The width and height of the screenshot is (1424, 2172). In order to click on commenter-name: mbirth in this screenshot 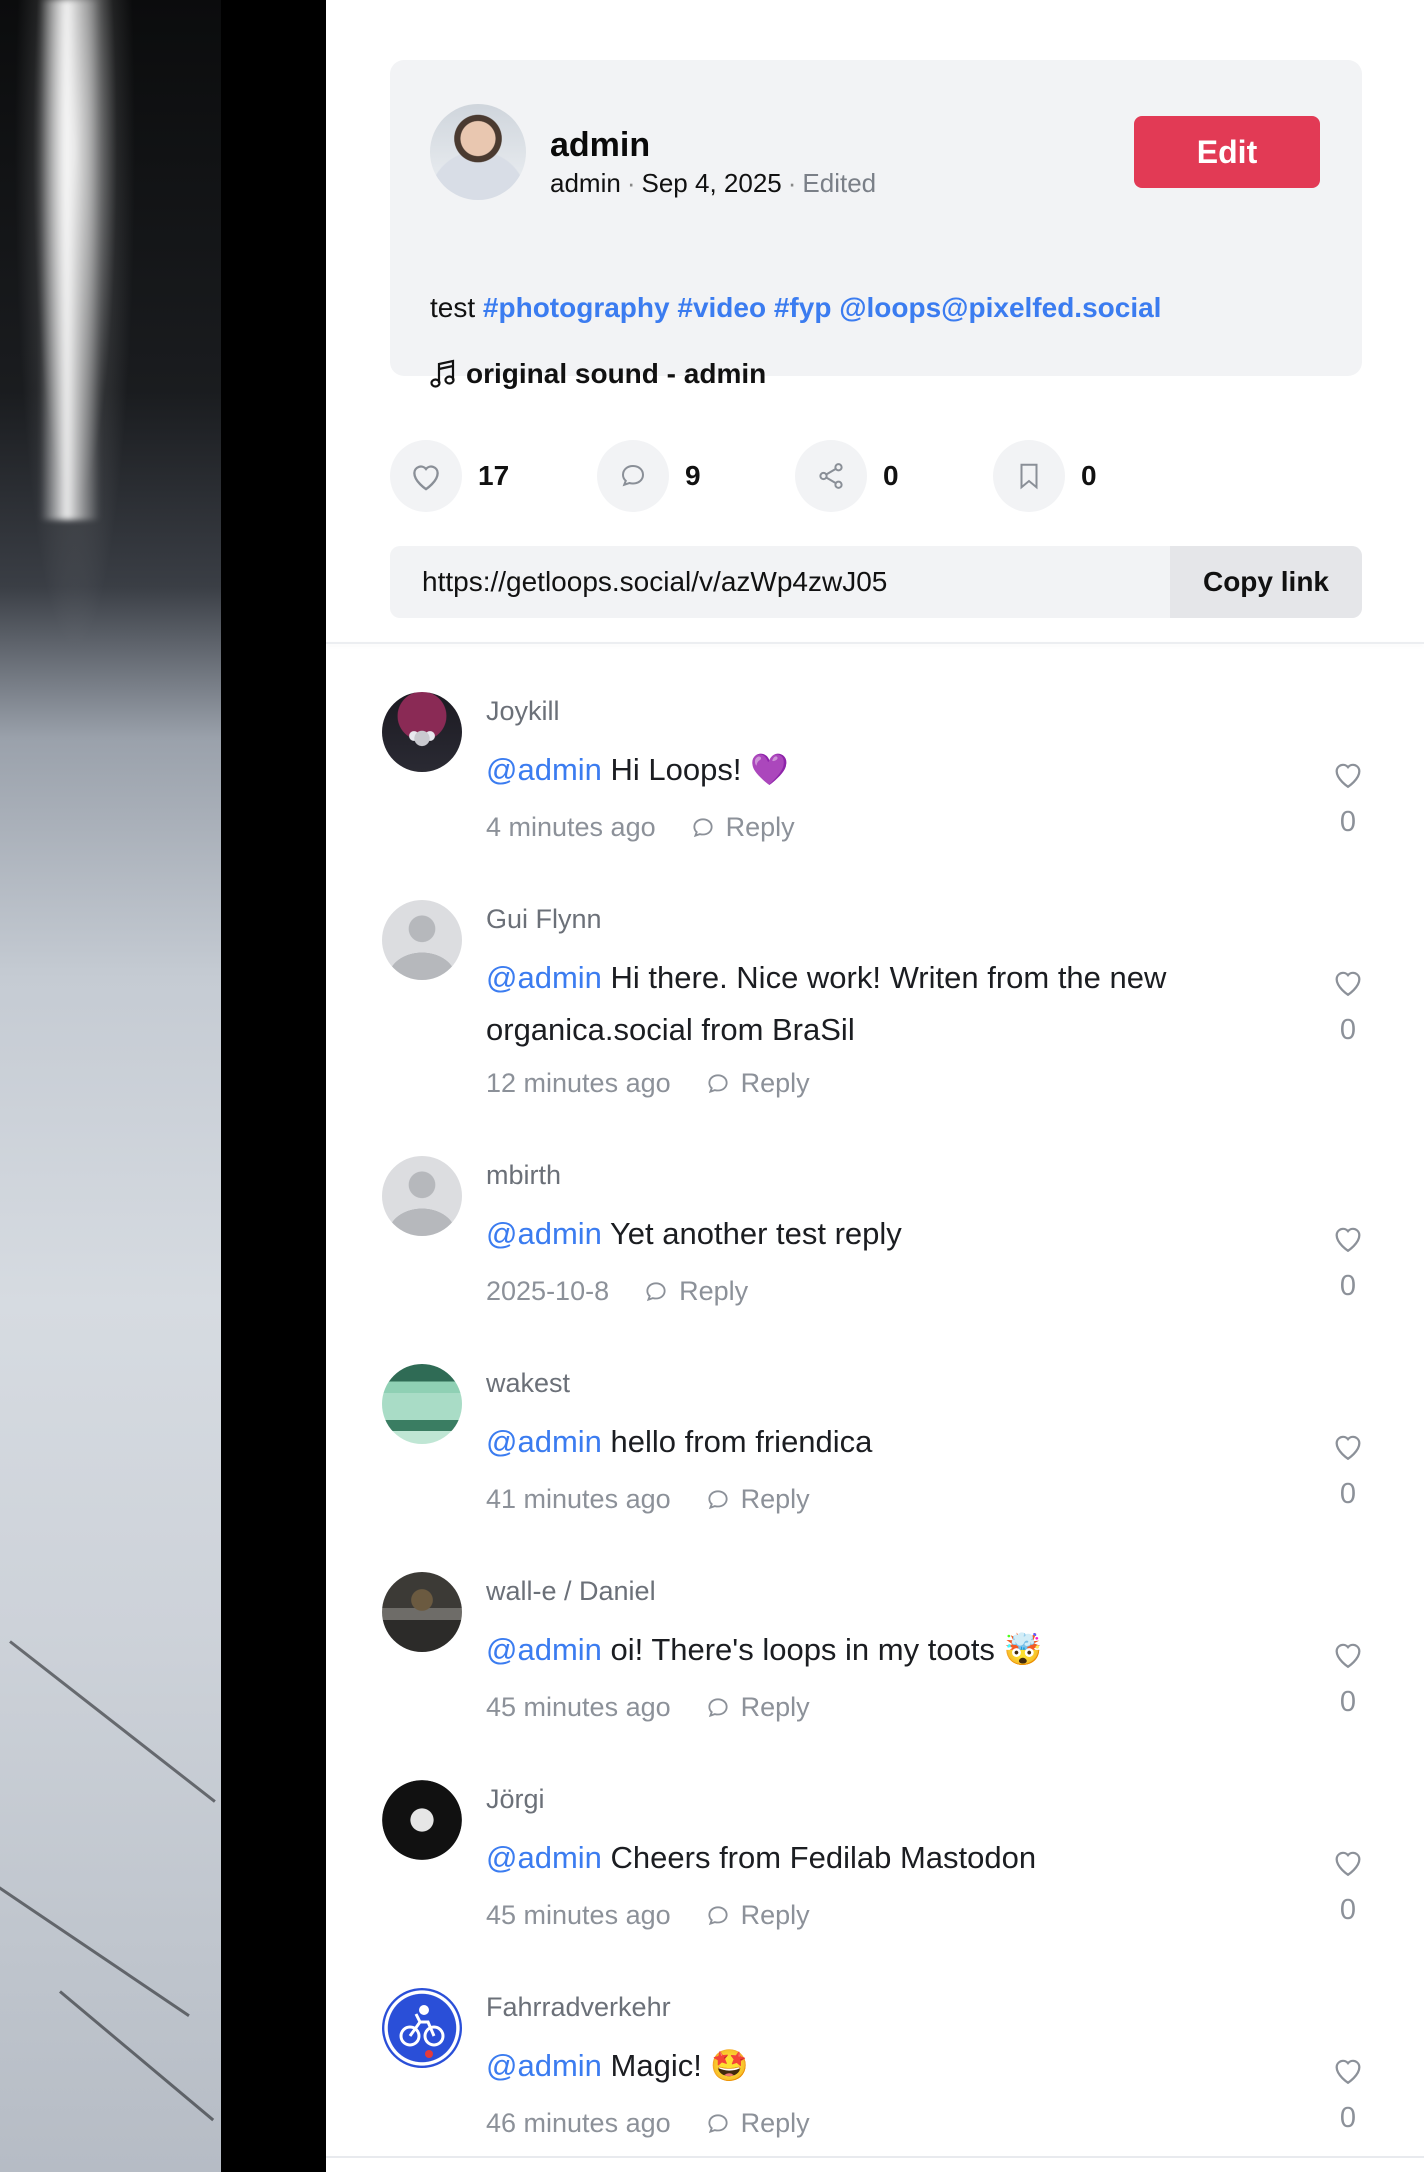, I will do `click(523, 1175)`.